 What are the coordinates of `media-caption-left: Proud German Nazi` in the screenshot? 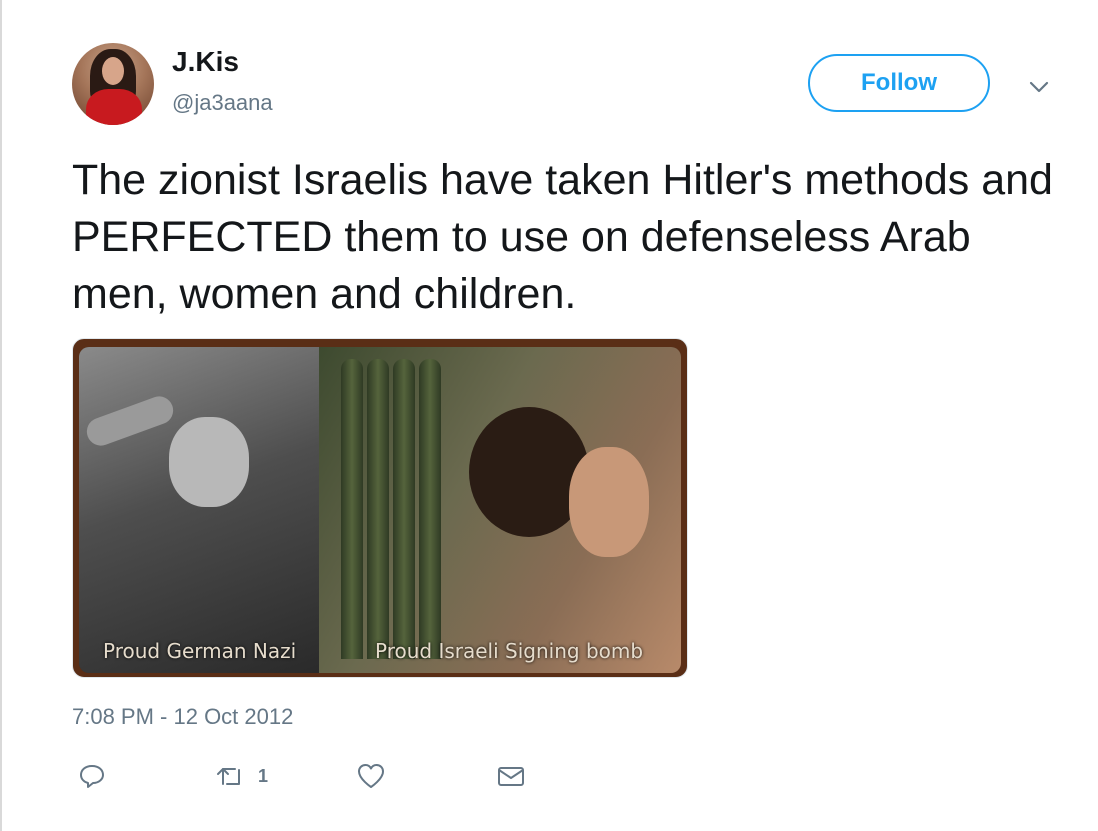 It's located at (200, 651).